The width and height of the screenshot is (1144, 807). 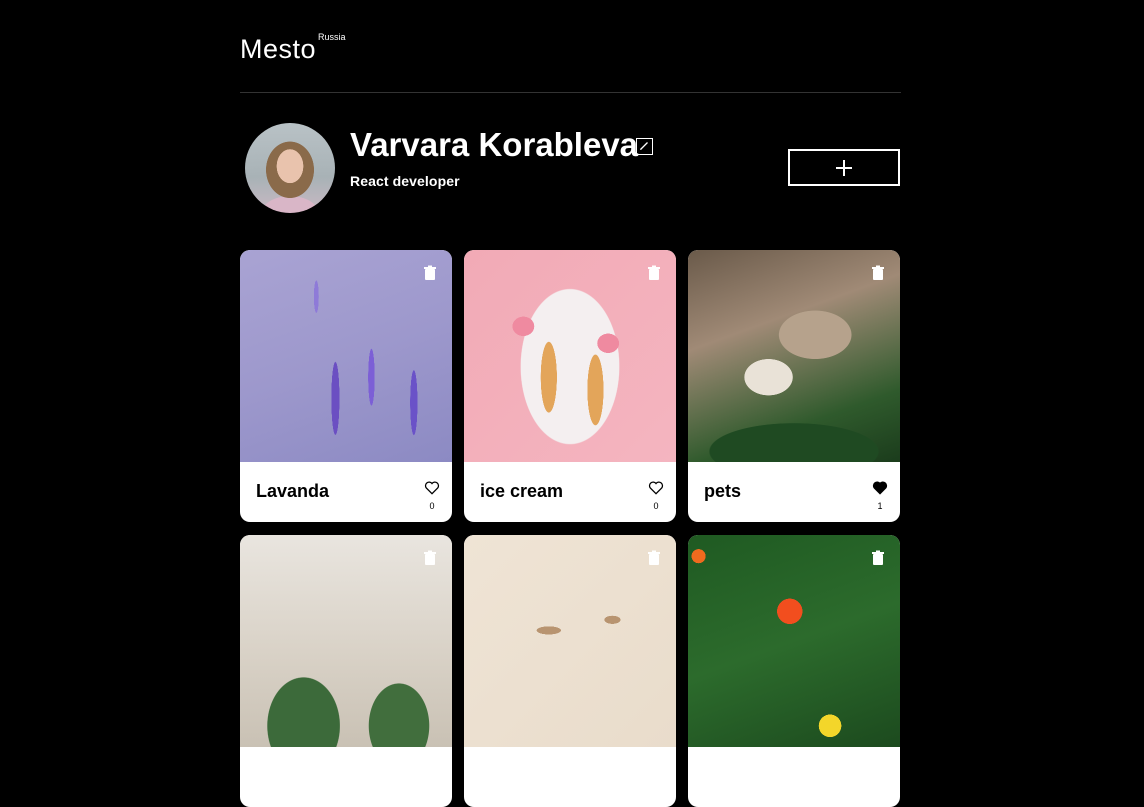 What do you see at coordinates (494, 144) in the screenshot?
I see `profile-name: Varvara Korableva` at bounding box center [494, 144].